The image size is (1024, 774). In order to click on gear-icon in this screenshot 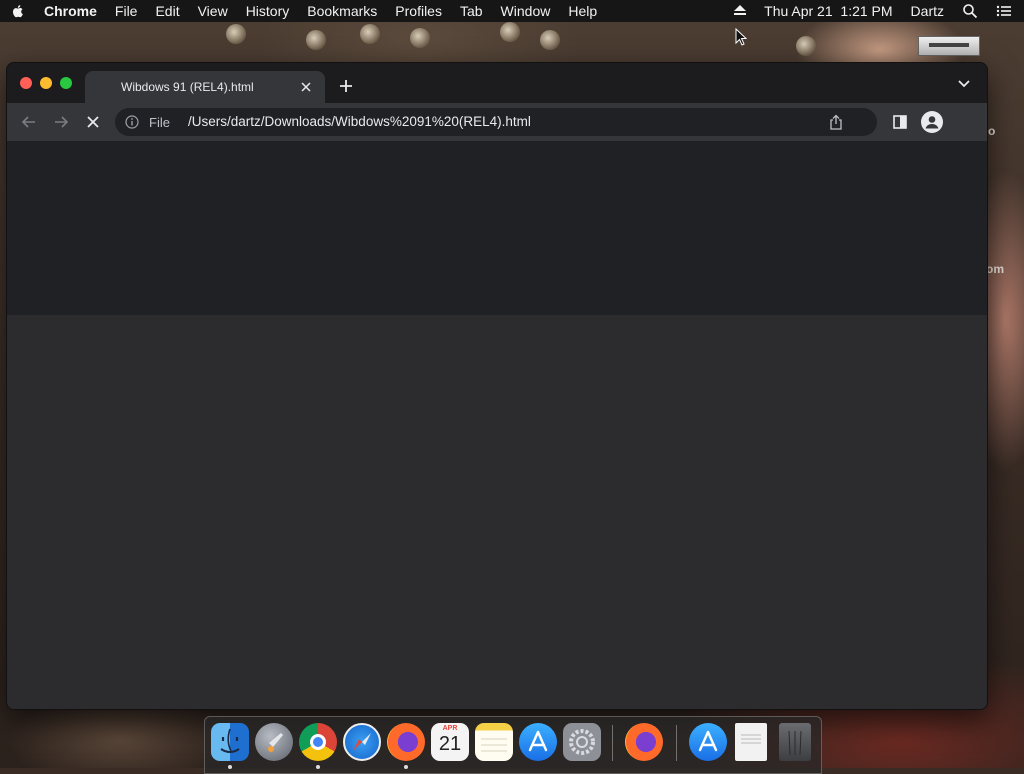, I will do `click(582, 742)`.